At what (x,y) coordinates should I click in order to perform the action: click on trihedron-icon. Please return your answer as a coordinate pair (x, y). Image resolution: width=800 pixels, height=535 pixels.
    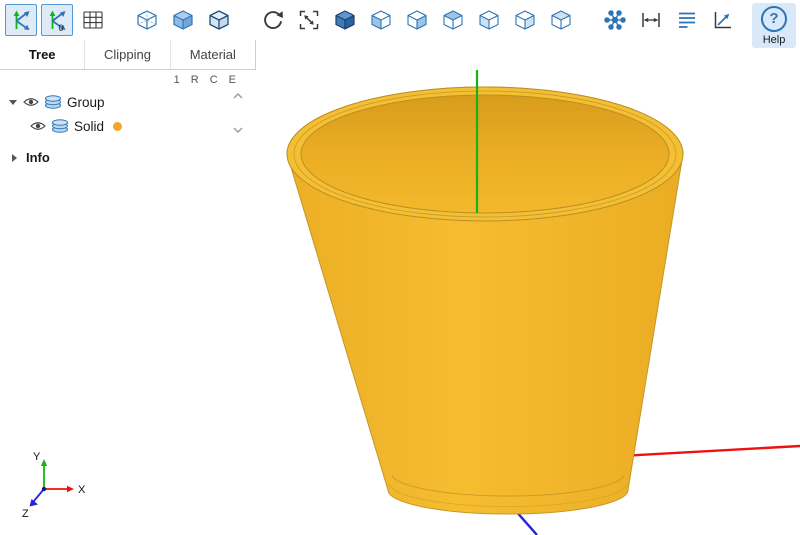
    Looking at the image, I should click on (21, 20).